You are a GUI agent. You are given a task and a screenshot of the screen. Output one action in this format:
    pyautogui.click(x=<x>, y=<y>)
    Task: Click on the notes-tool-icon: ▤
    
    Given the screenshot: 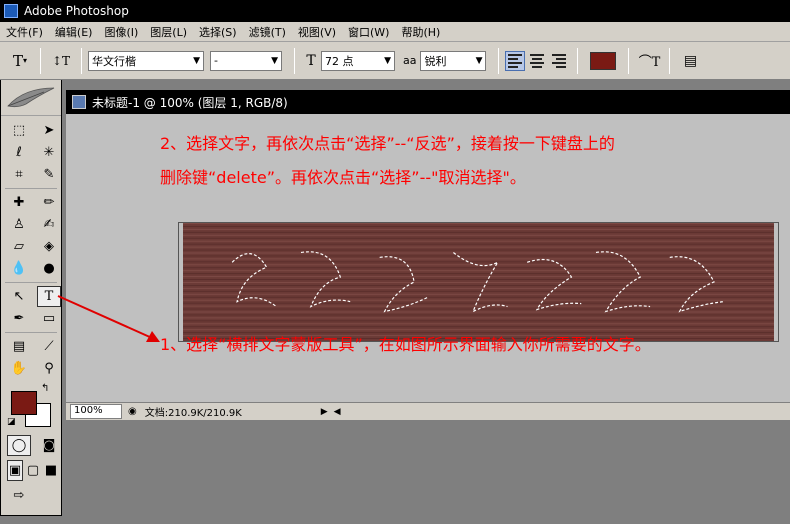 What is the action you would take?
    pyautogui.click(x=19, y=346)
    